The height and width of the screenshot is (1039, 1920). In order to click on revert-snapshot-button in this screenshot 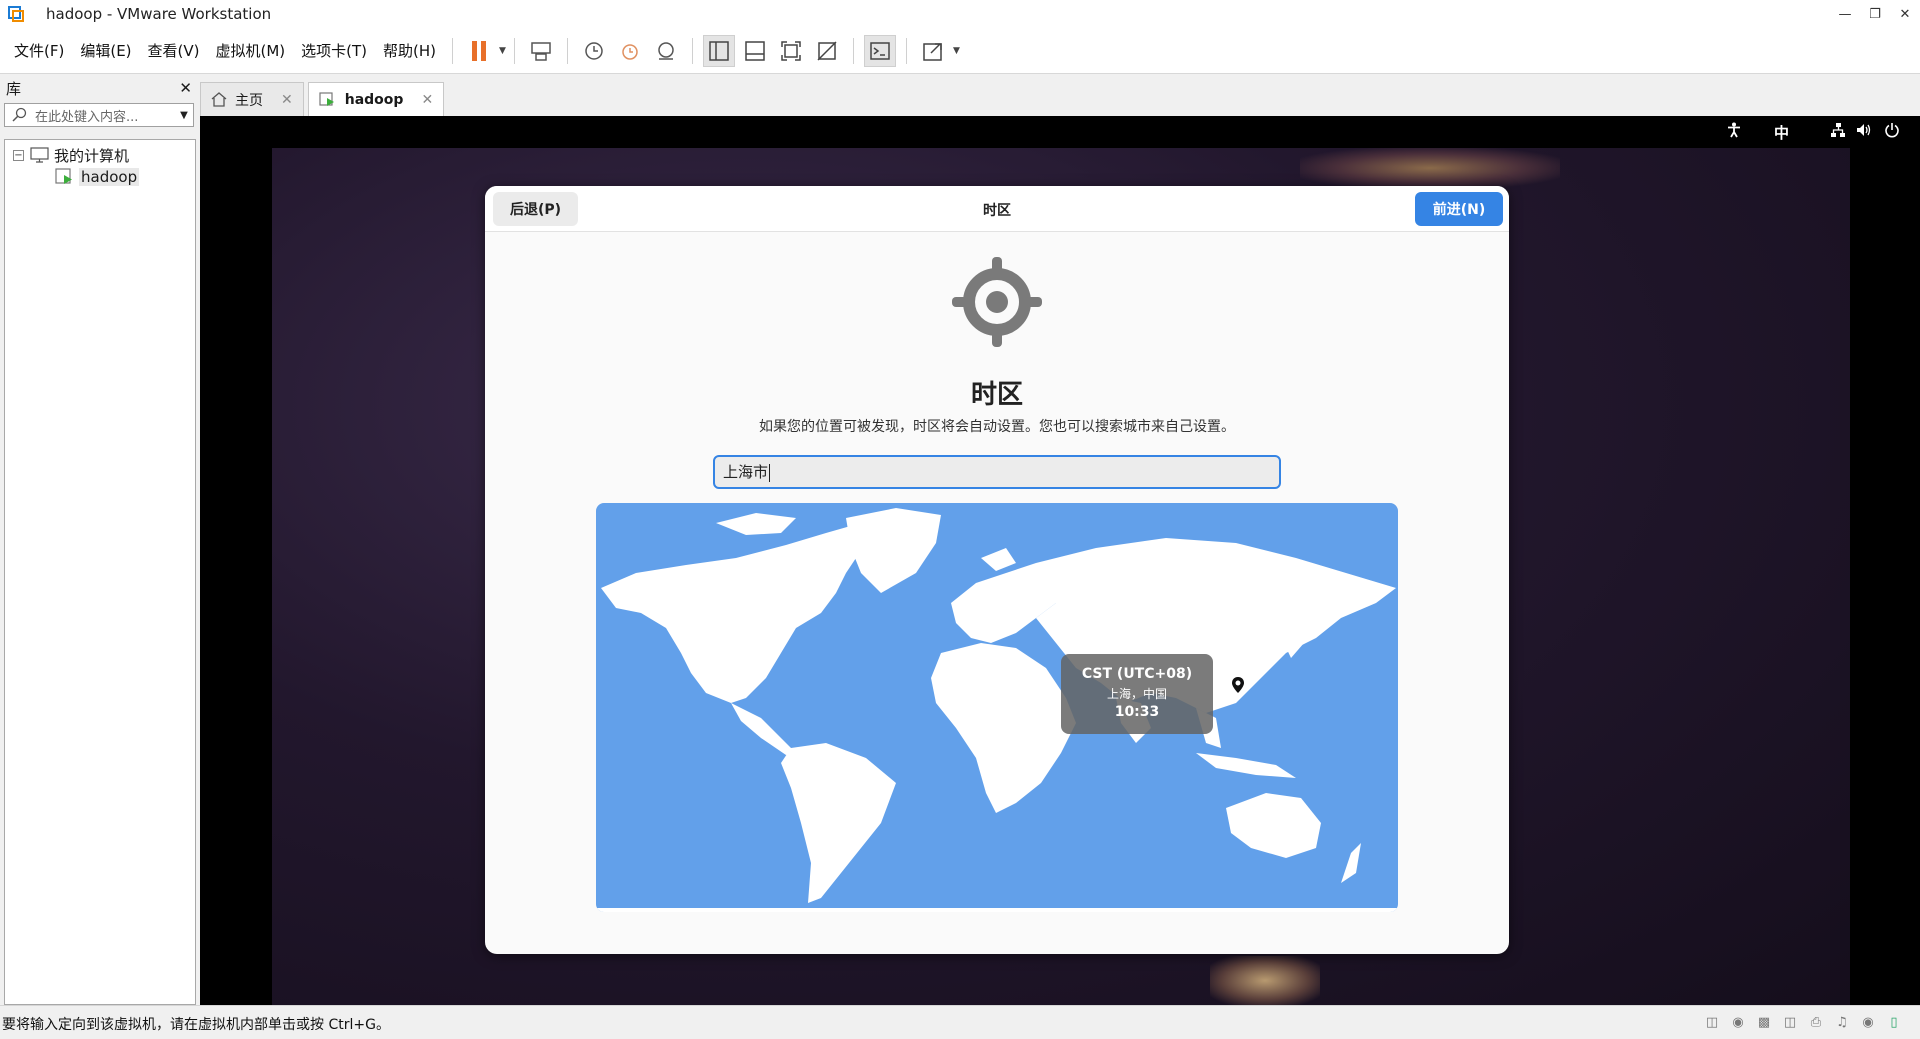, I will do `click(630, 51)`.